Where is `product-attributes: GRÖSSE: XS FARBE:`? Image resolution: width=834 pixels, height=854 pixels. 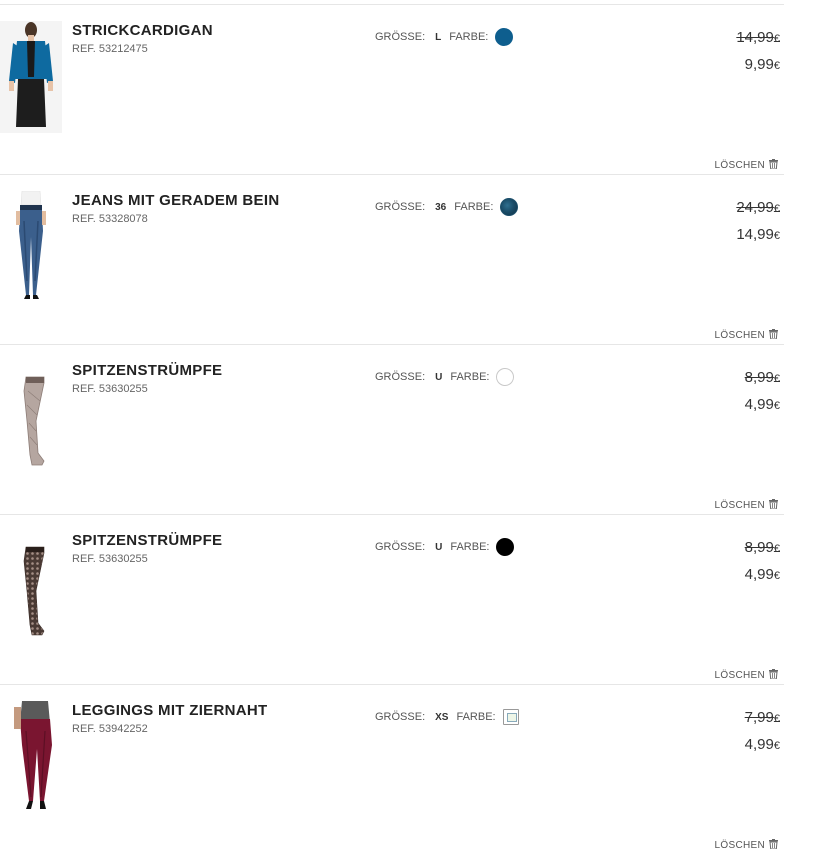
product-attributes: GRÖSSE: XS FARBE: is located at coordinates (447, 717).